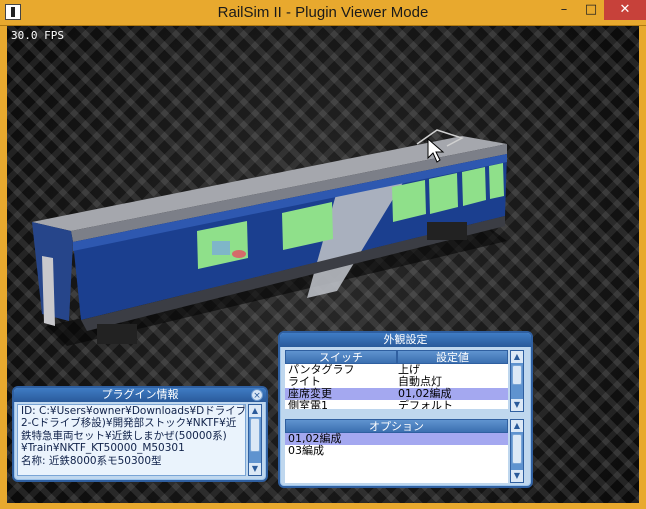 This screenshot has width=646, height=509. I want to click on window-frame-left, so click(3, 267).